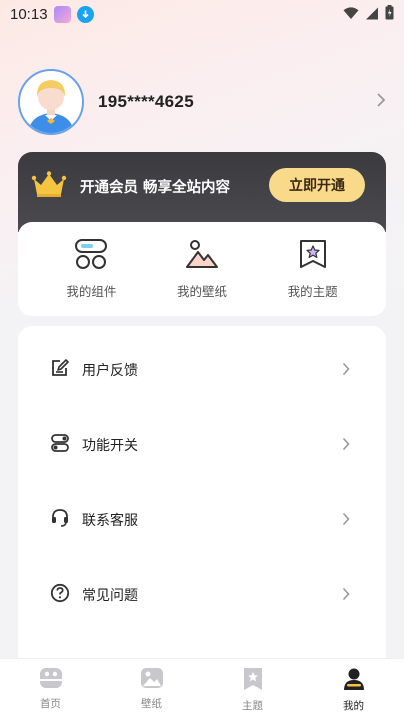  Describe the element at coordinates (202, 688) in the screenshot. I see `bottom-tab-bar: 首页 壁纸 主题 我的` at that location.